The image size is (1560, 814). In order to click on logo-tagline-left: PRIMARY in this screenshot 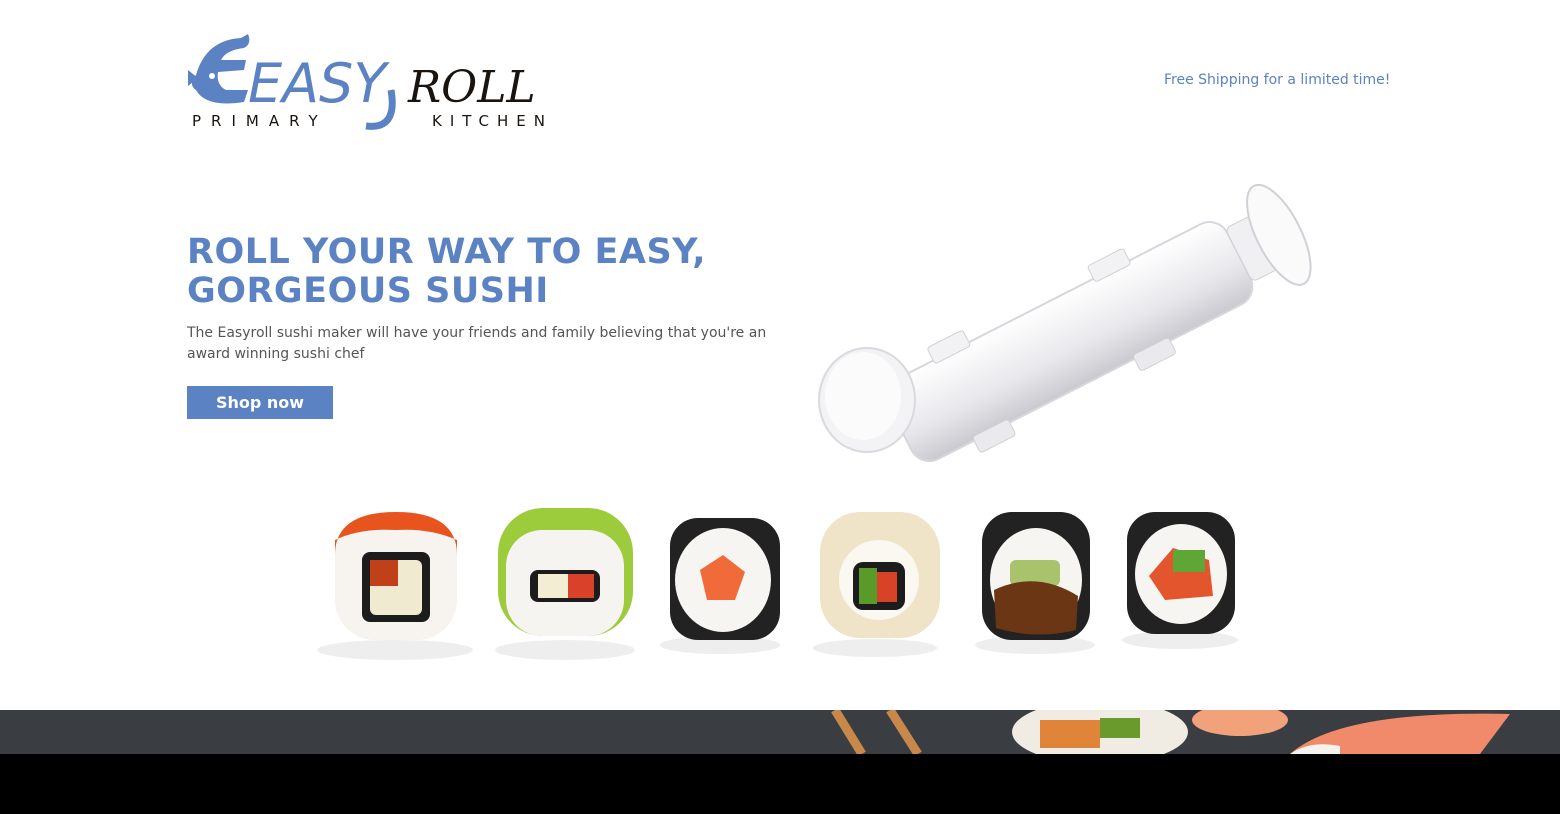, I will do `click(260, 121)`.